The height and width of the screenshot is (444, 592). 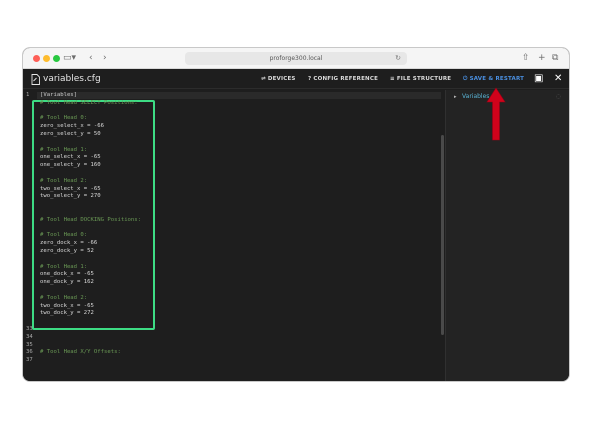 What do you see at coordinates (91, 58) in the screenshot?
I see `chevron-left-icon: ‹` at bounding box center [91, 58].